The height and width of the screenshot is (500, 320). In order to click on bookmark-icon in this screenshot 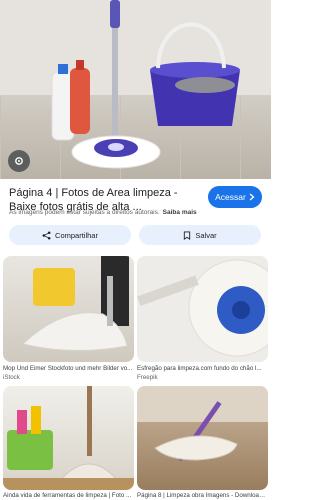, I will do `click(187, 235)`.